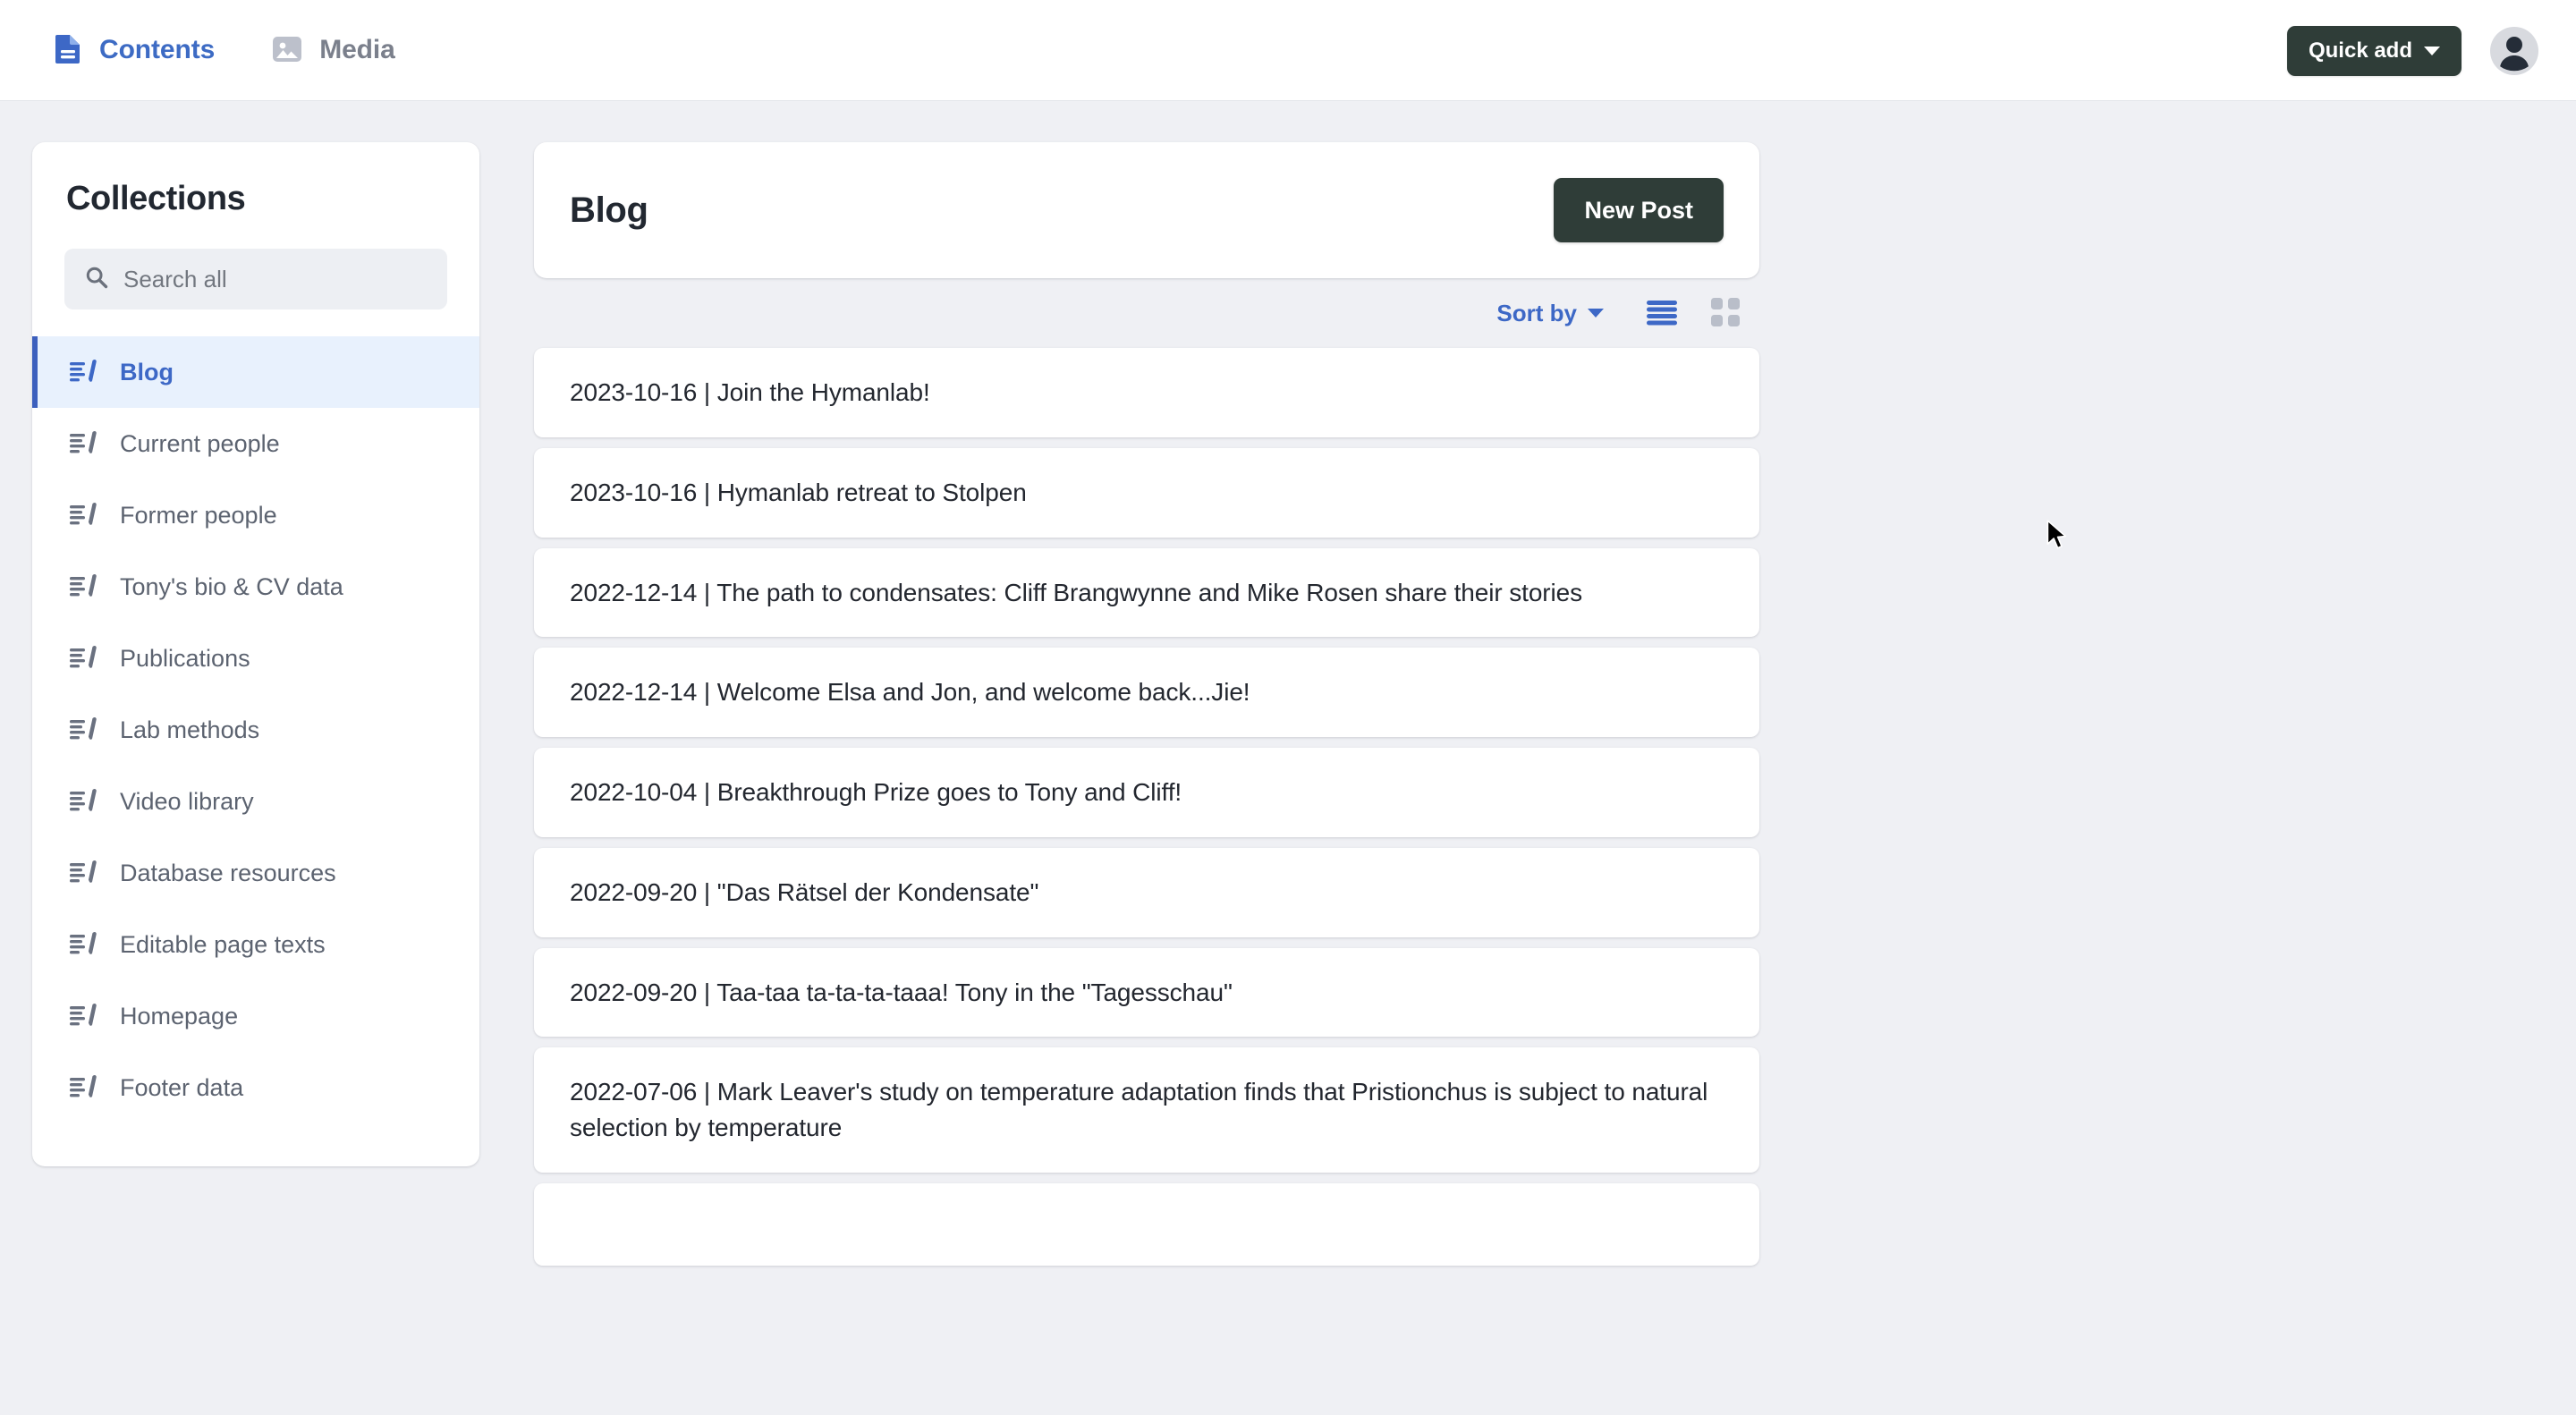  What do you see at coordinates (1146, 493) in the screenshot?
I see `post-list-item: 2023-10-16 | Hymanlab retreat to Stolpen` at bounding box center [1146, 493].